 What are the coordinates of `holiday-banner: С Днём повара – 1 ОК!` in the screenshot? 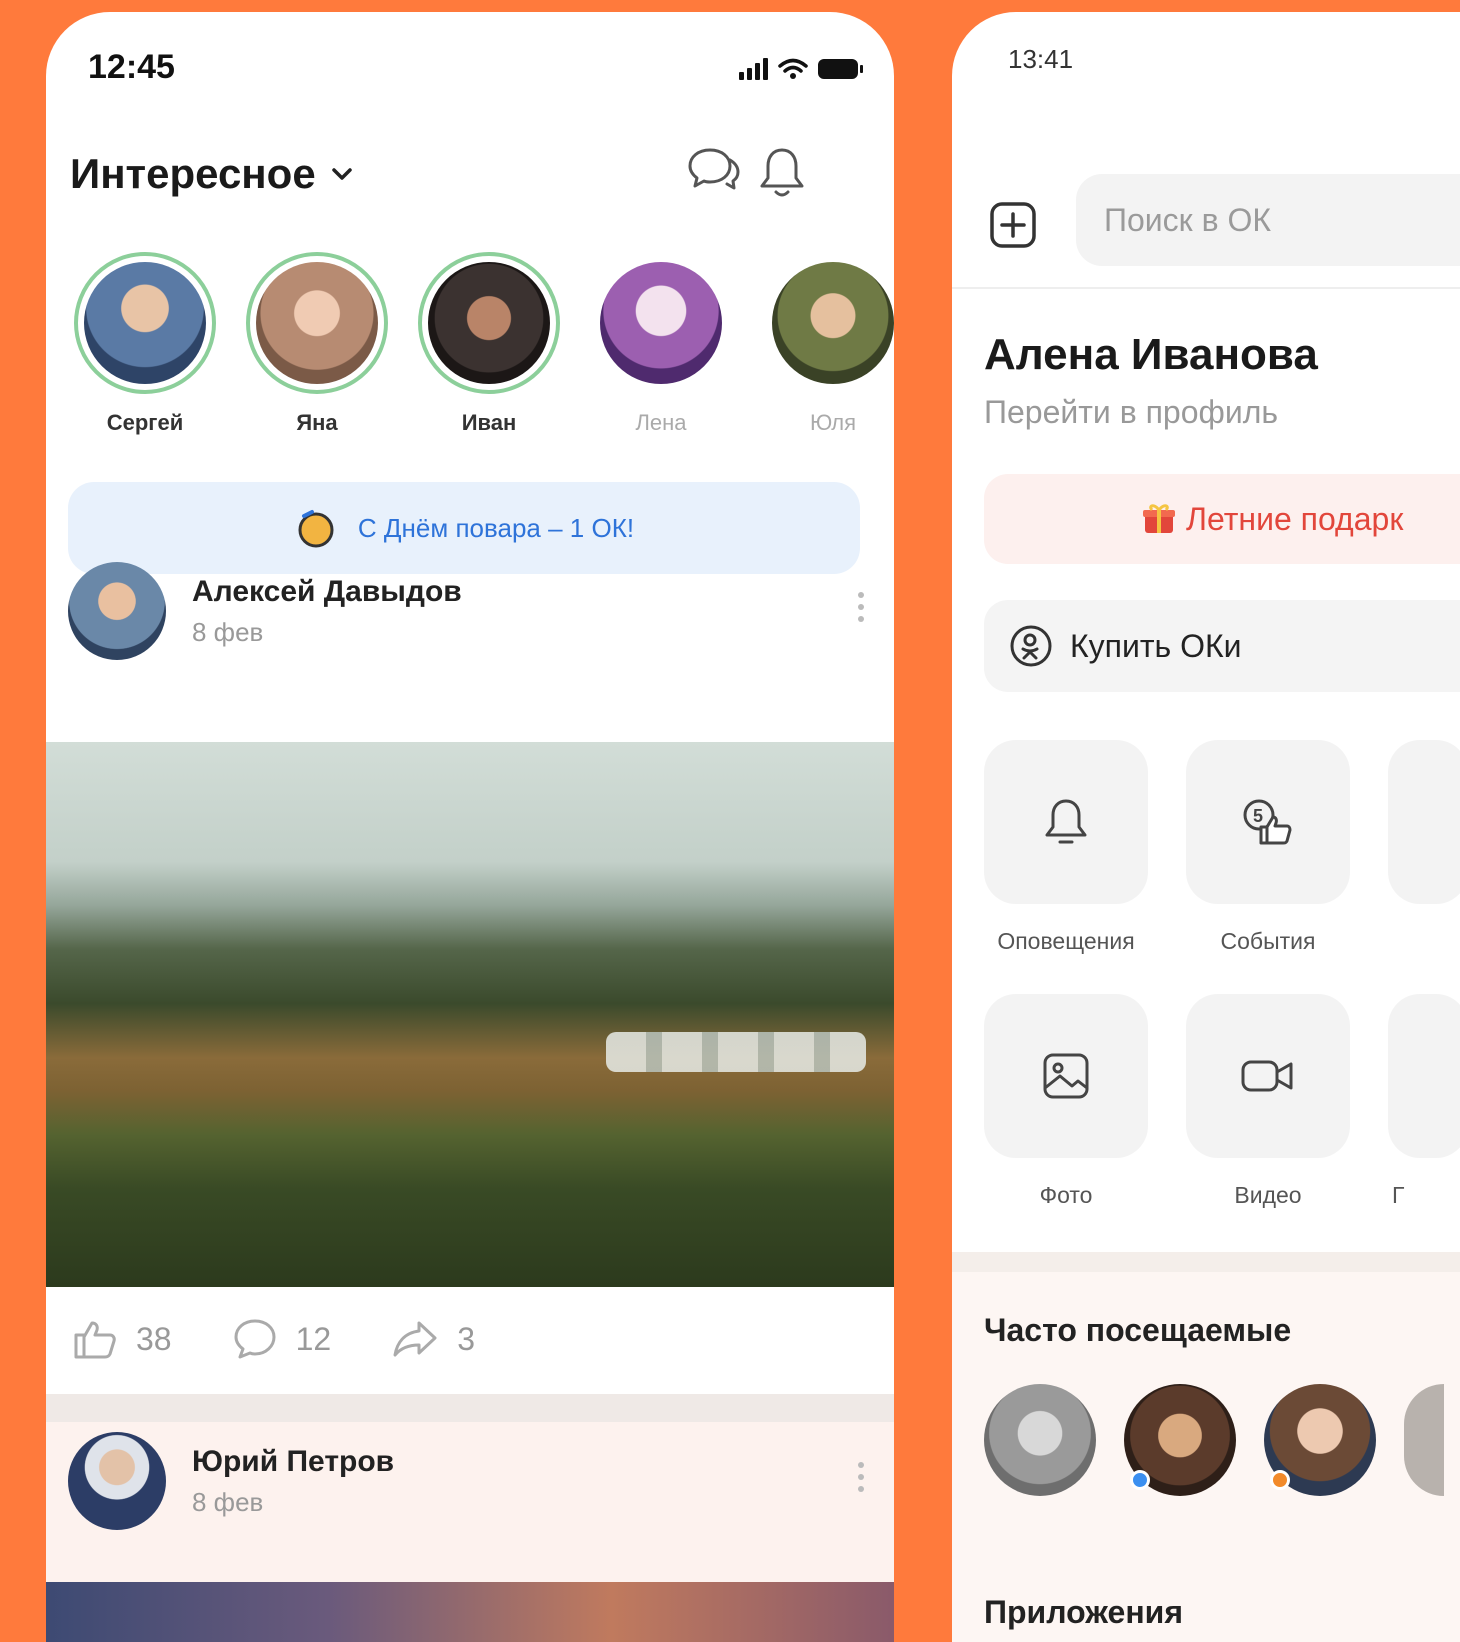 It's located at (464, 528).